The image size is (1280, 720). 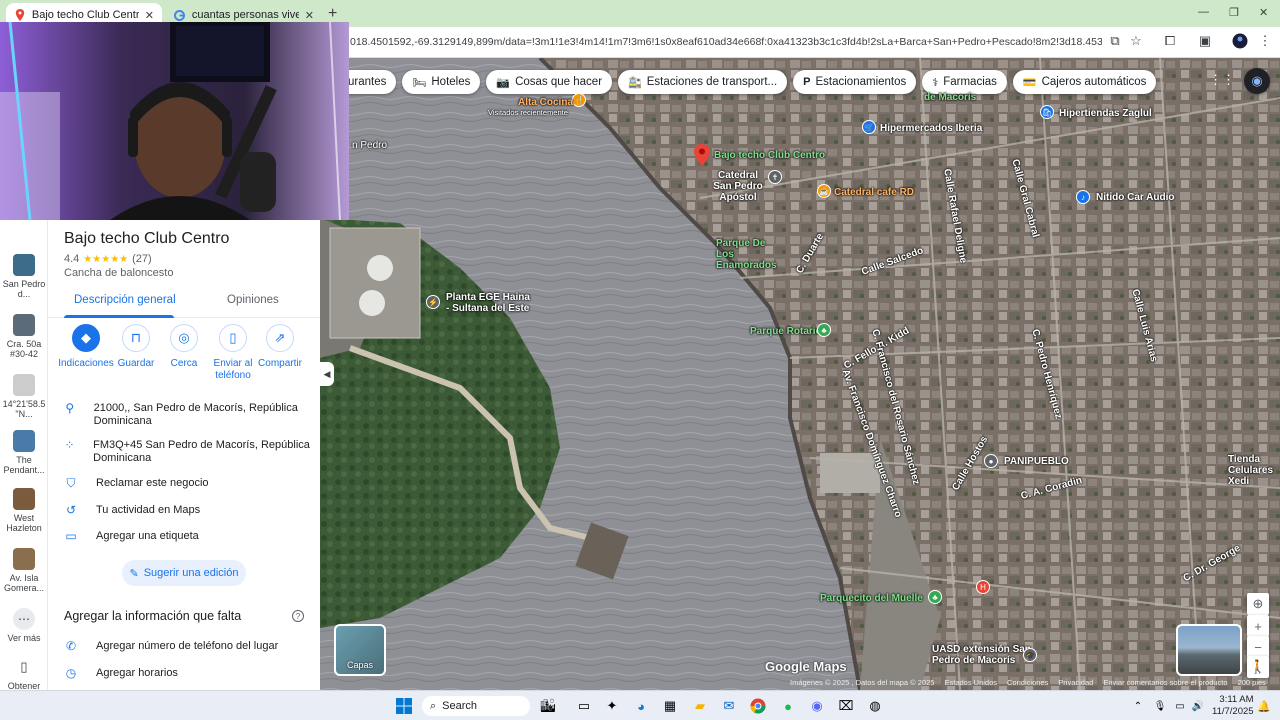 I want to click on selected-place-pin-icon, so click(x=702, y=155).